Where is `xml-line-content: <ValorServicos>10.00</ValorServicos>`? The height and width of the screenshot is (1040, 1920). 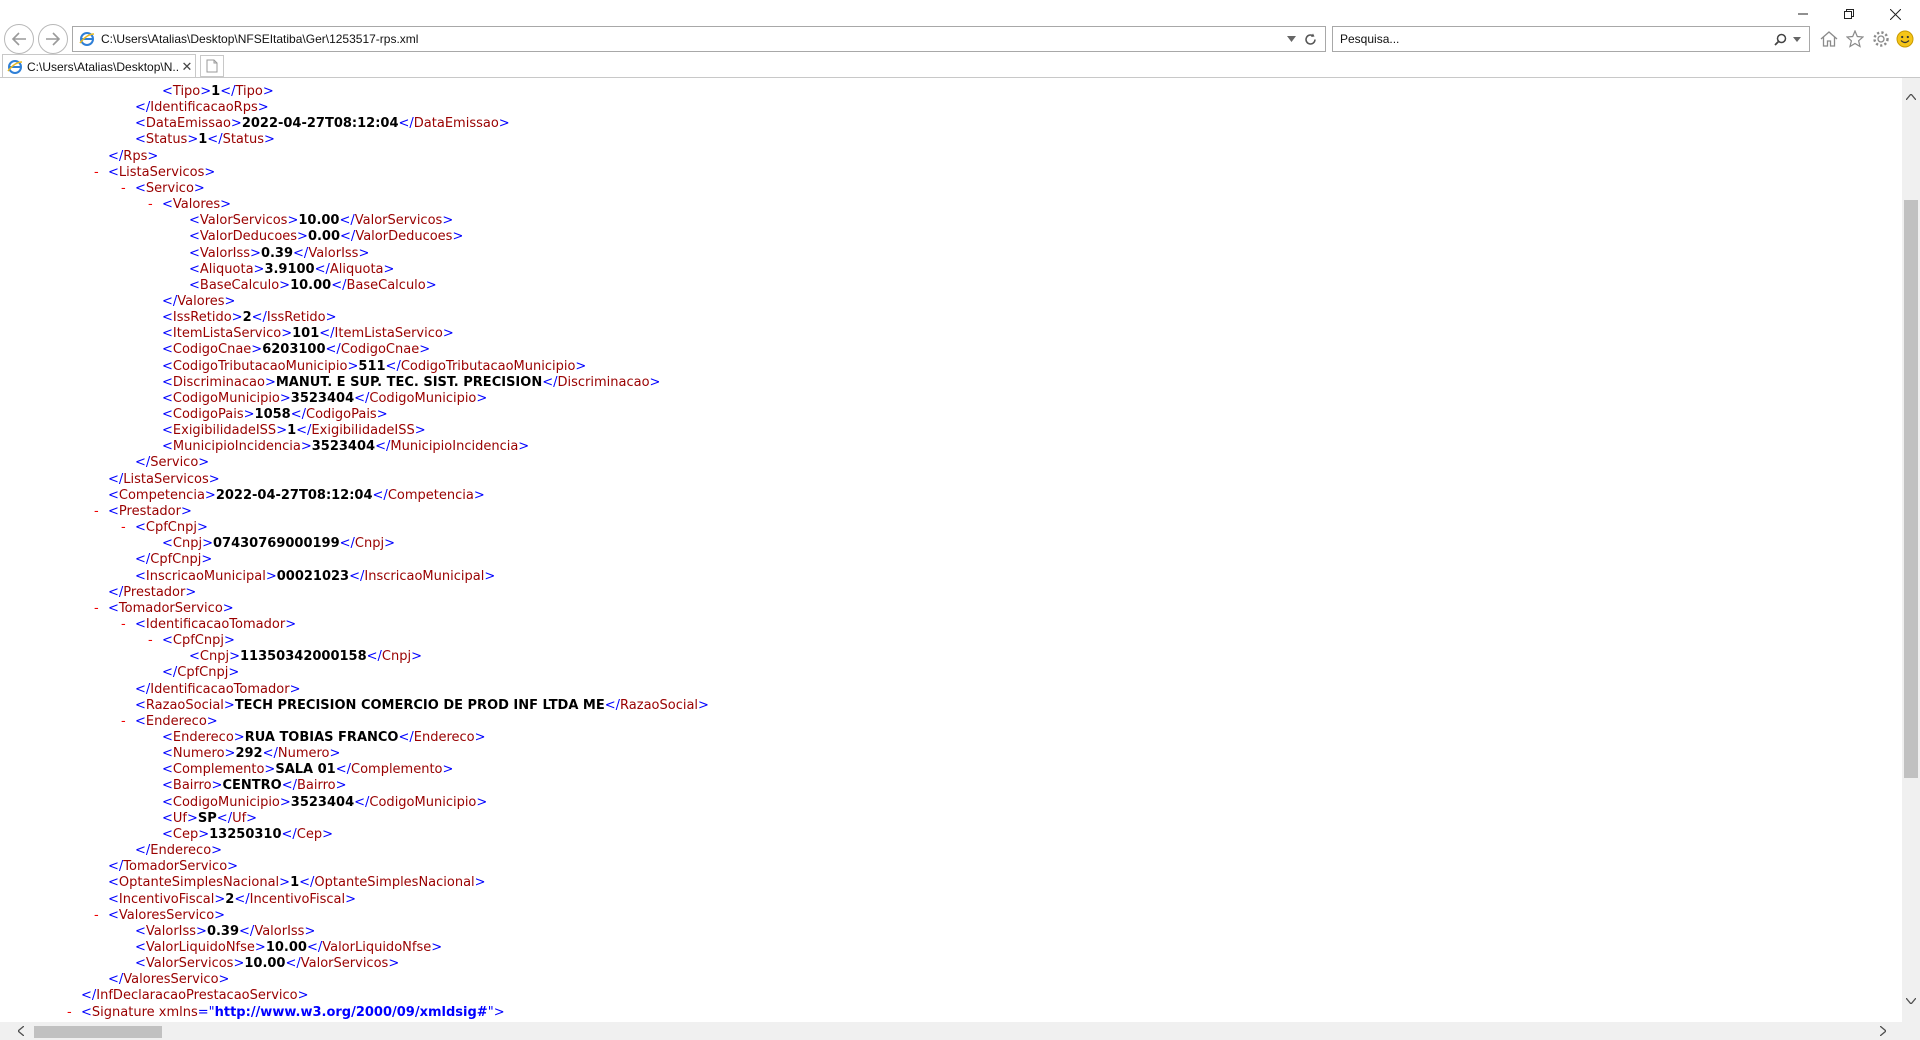
xml-line-content: <ValorServicos>10.00</ValorServicos> is located at coordinates (321, 221).